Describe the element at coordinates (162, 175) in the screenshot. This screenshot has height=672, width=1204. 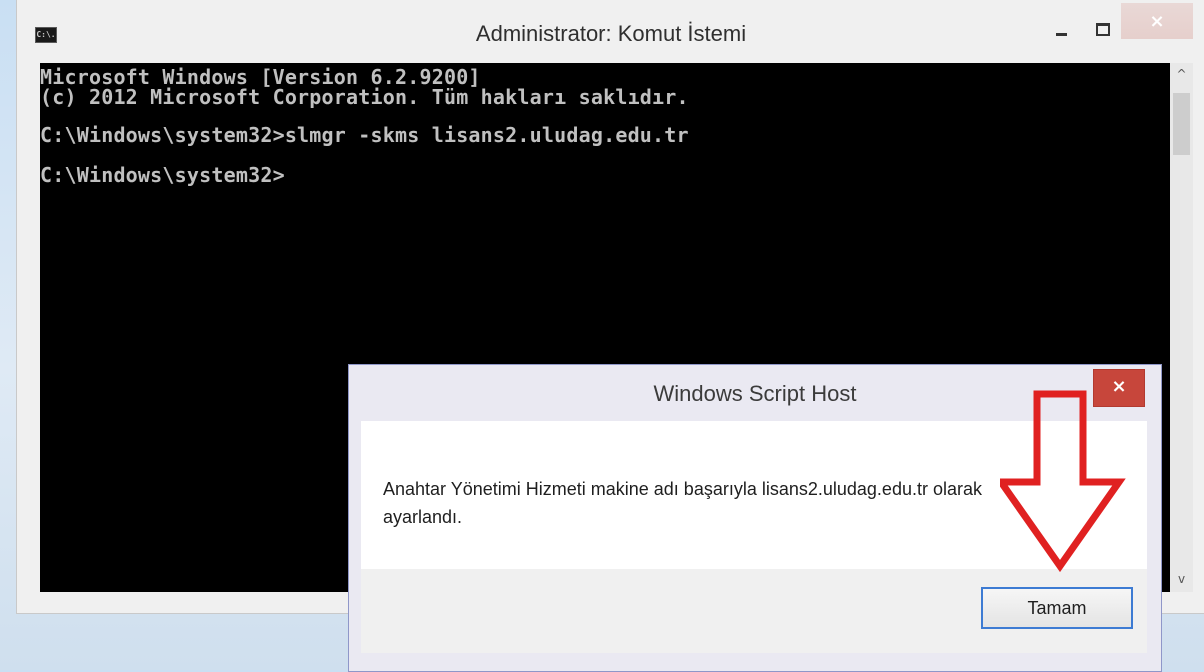
I see `console-prompt: C:\Windows\system32>` at that location.